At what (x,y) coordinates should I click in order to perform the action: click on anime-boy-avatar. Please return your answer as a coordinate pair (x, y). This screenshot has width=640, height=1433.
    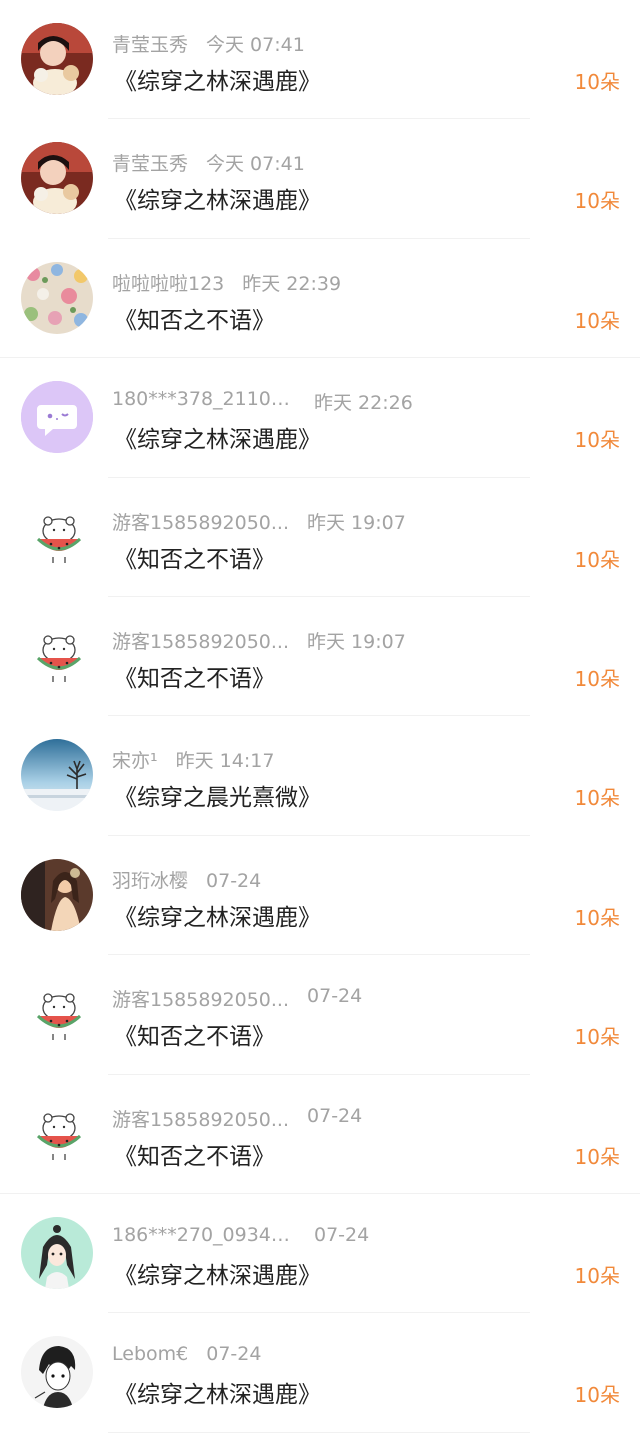
    Looking at the image, I should click on (57, 1372).